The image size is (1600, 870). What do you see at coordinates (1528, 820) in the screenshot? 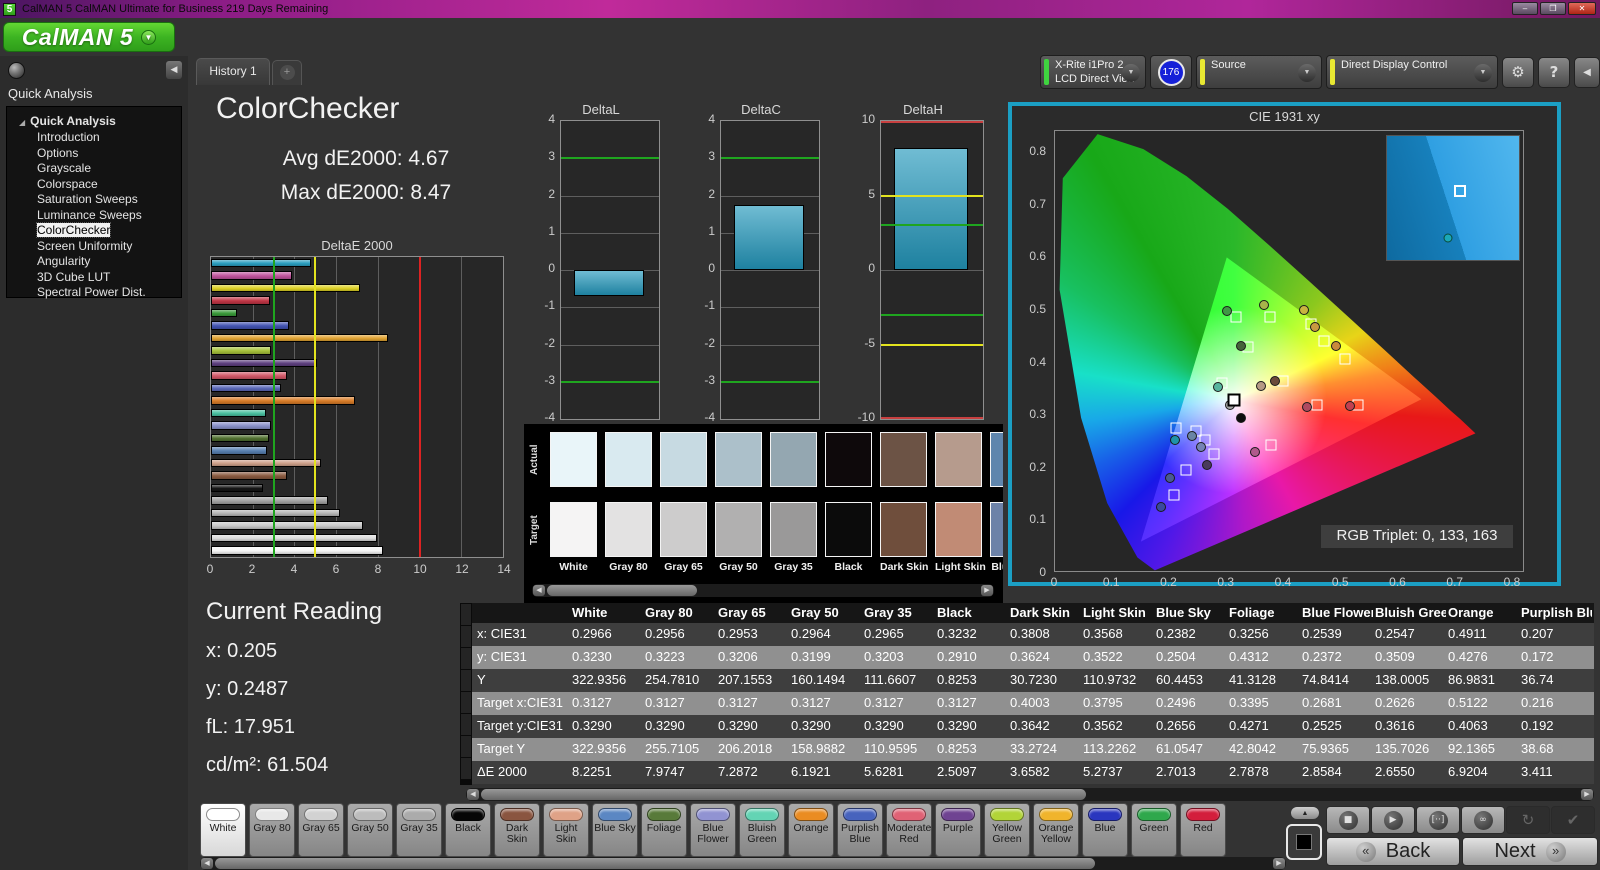
I see `refresh-button: ↻` at bounding box center [1528, 820].